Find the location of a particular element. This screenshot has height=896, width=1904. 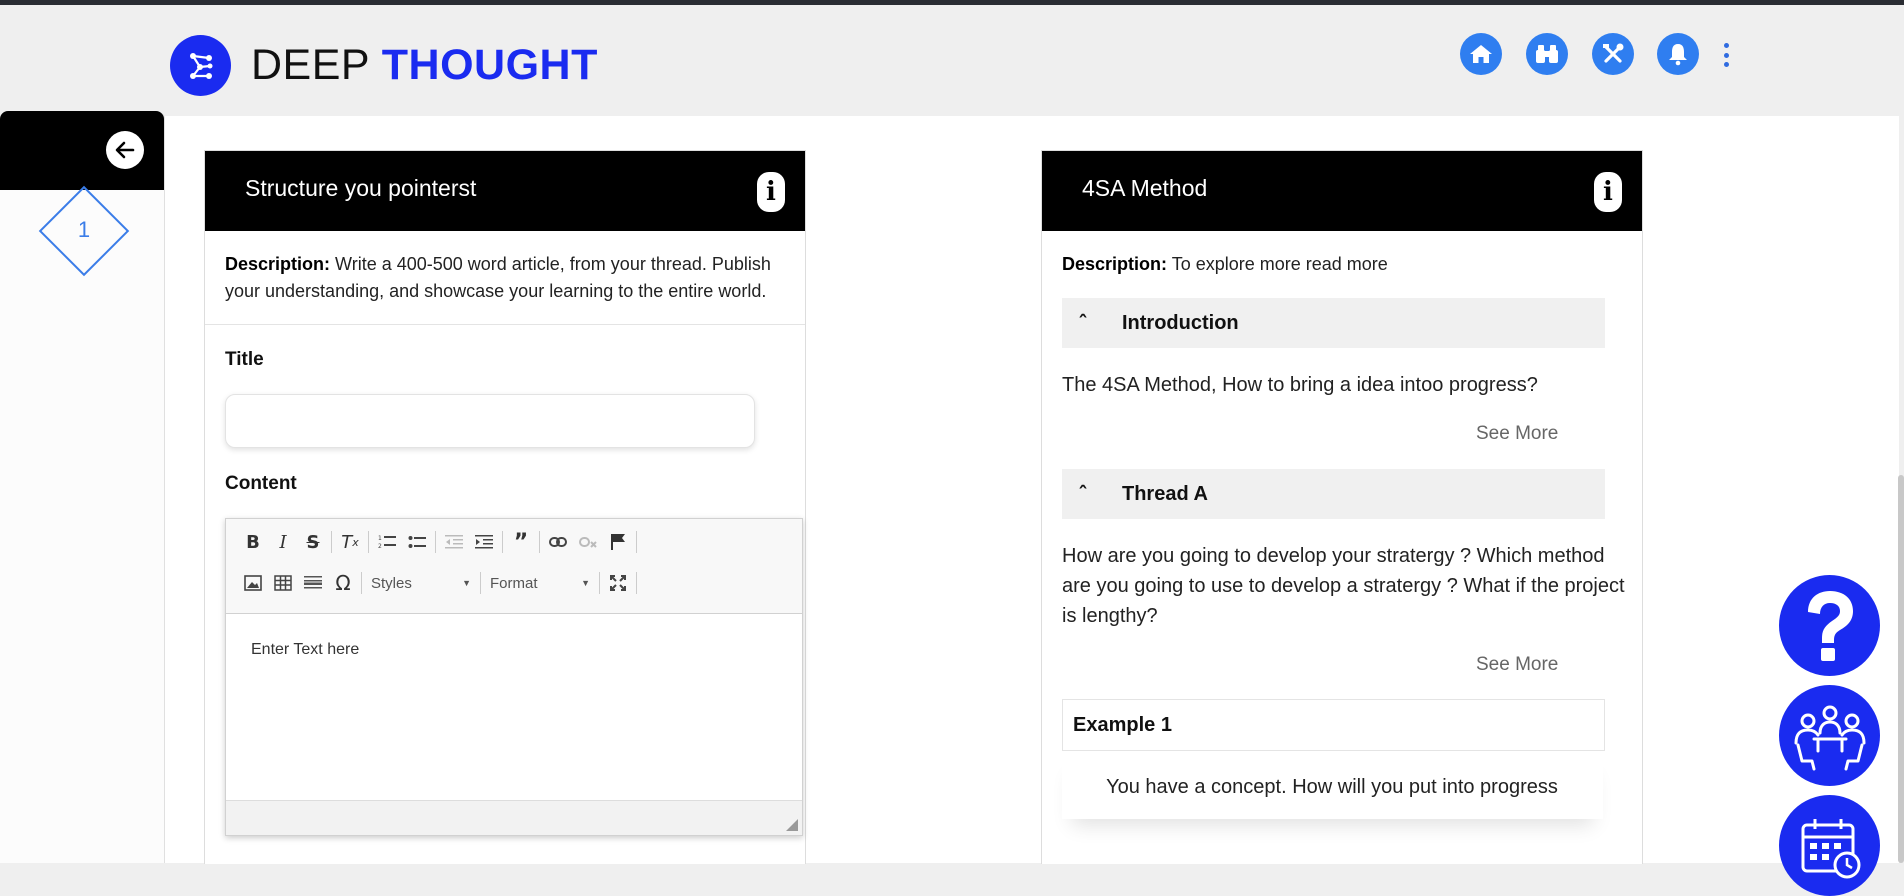

more-vertical-icon is located at coordinates (1726, 55).